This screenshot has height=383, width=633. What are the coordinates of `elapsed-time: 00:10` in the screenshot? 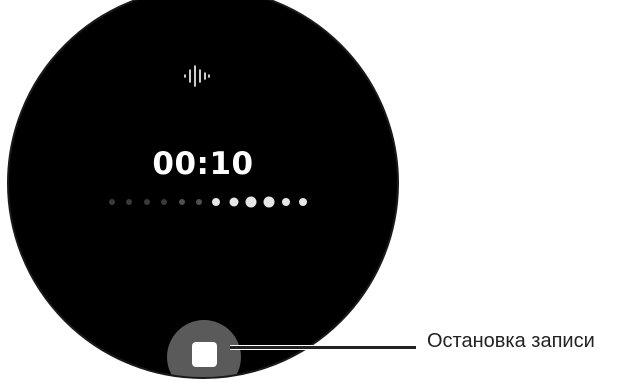 It's located at (203, 164).